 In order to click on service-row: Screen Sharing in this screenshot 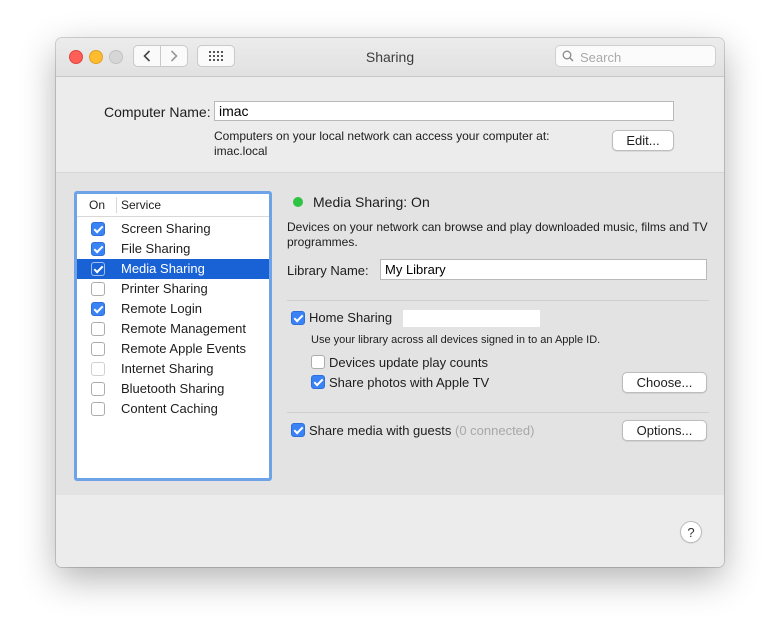, I will do `click(173, 229)`.